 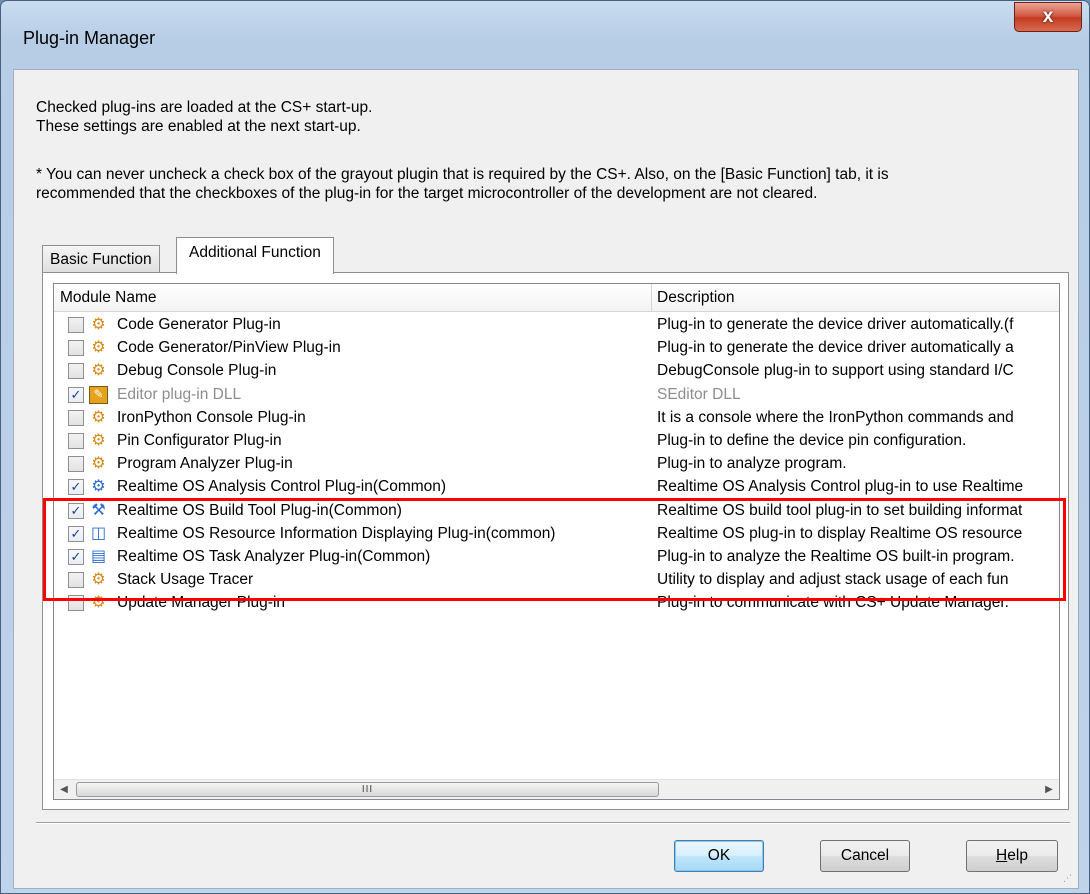 I want to click on horizontal-scrollbar: ◀ III ▶, so click(x=556, y=789).